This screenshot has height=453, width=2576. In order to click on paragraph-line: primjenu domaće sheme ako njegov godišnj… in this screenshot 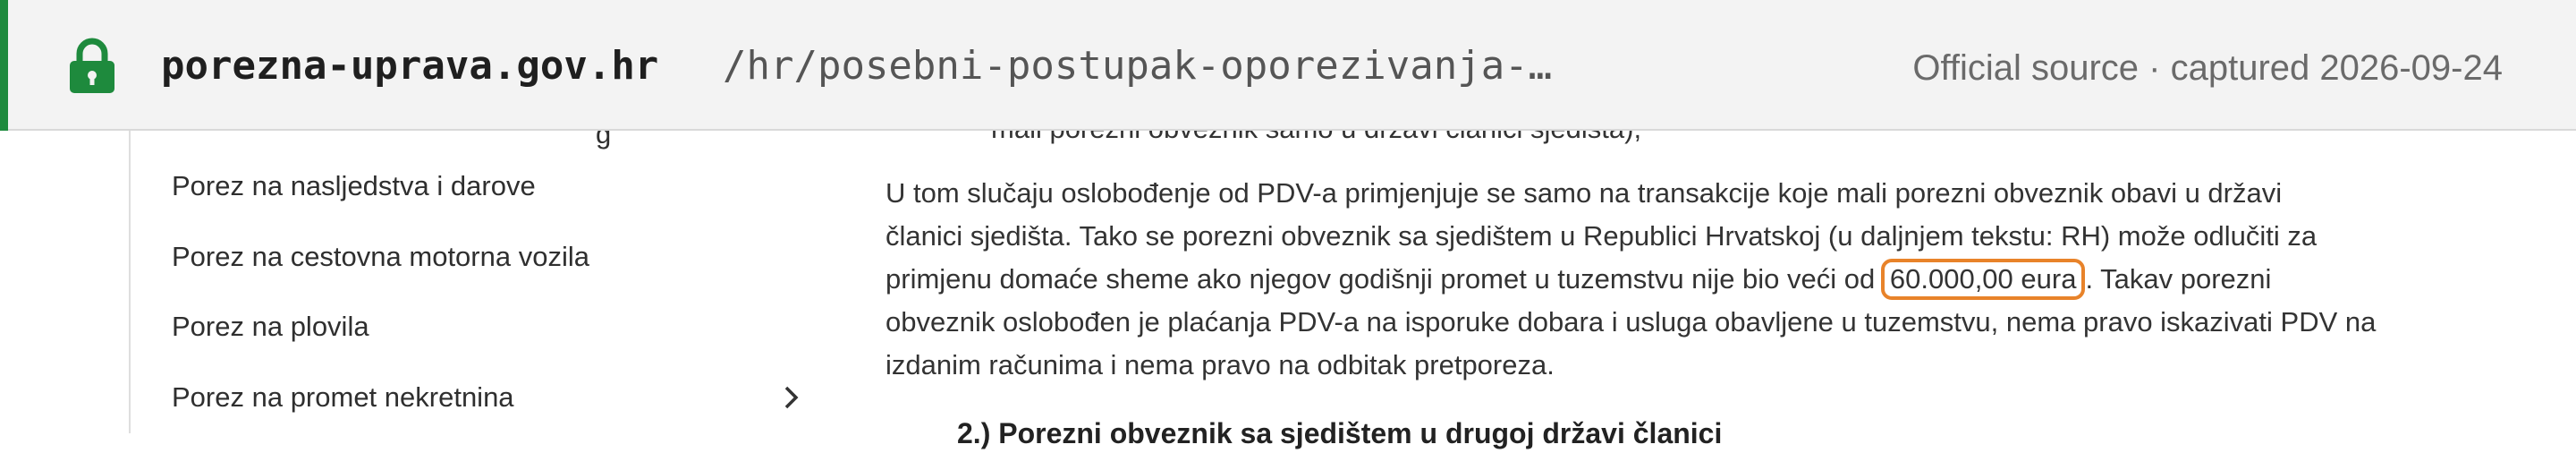, I will do `click(1682, 279)`.